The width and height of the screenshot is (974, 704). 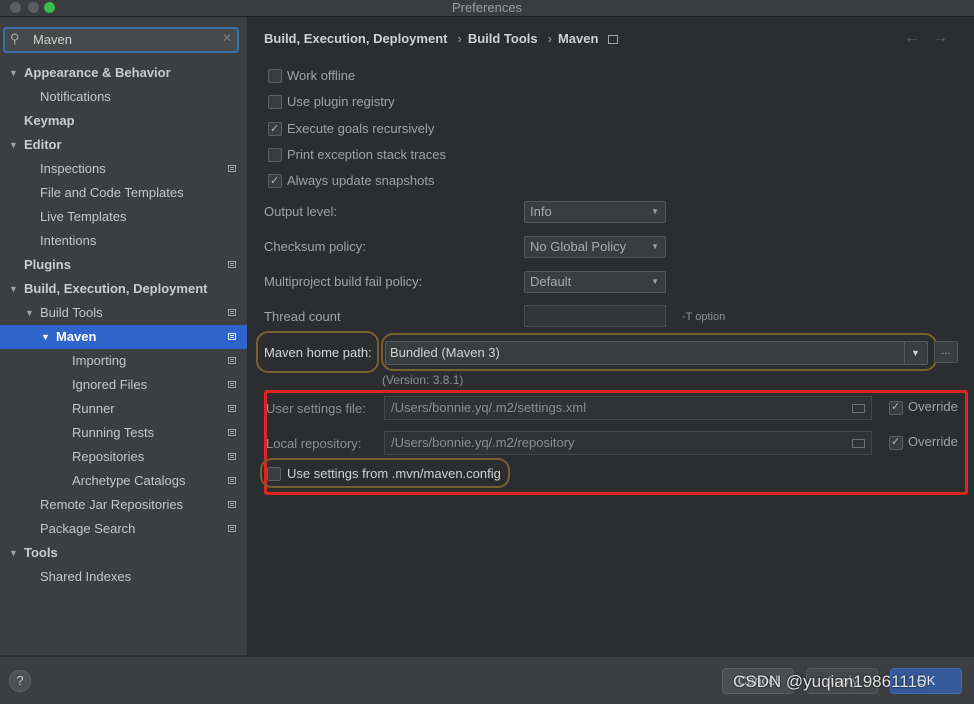 I want to click on back-arrow-icon: ←, so click(x=918, y=37).